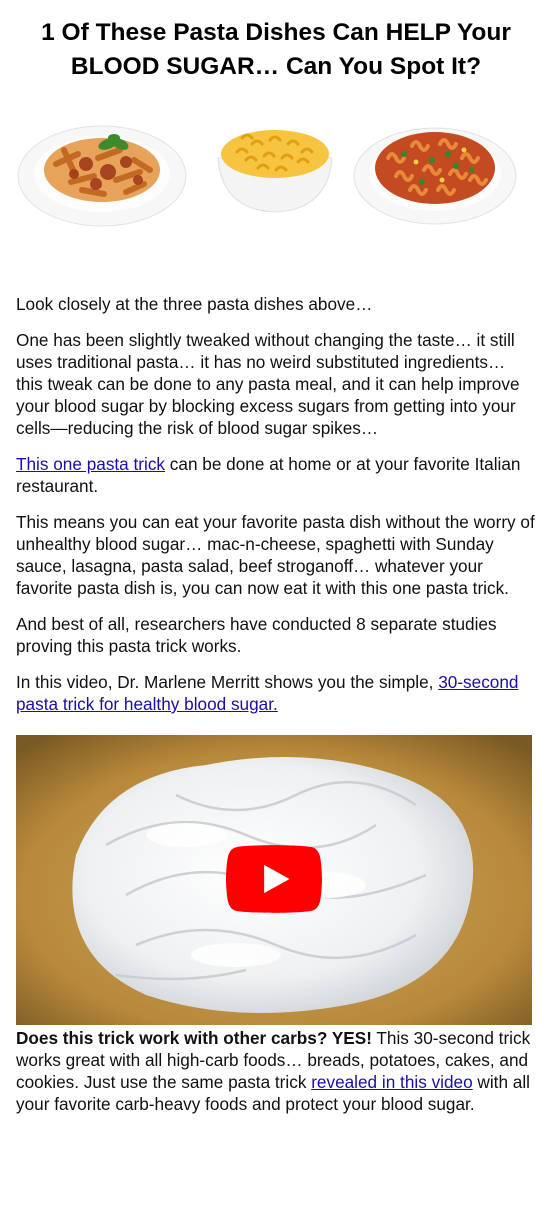  I want to click on mac-n-cheese-bowl, so click(275, 171).